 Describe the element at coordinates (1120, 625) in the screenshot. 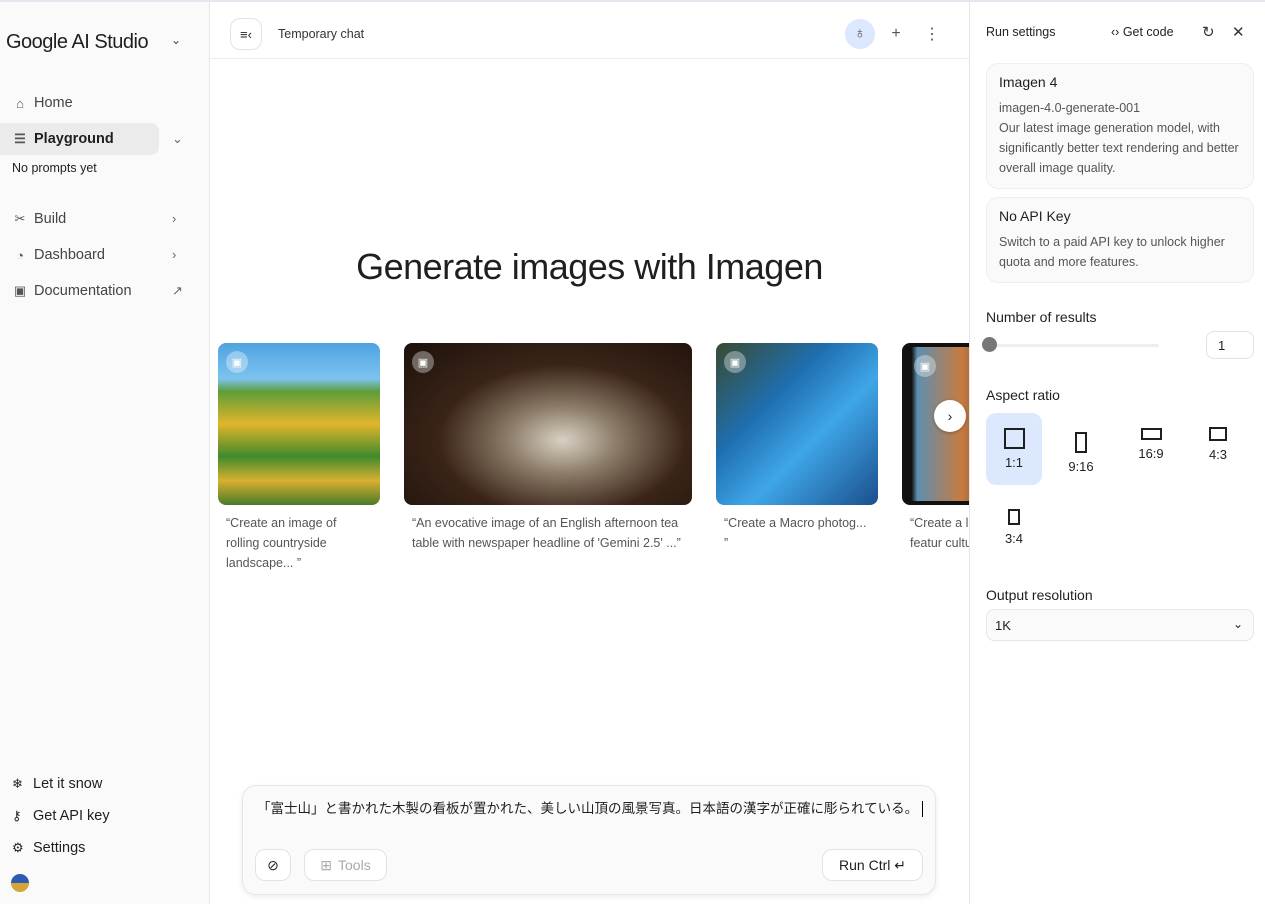

I see `output-resolution-select: 1K ⌄` at that location.